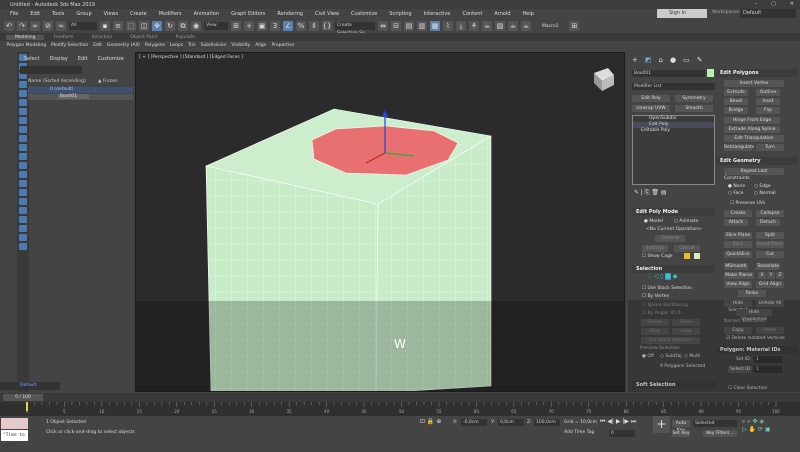 This screenshot has width=800, height=452. Describe the element at coordinates (661, 424) in the screenshot. I see `create-key-icon: +` at that location.